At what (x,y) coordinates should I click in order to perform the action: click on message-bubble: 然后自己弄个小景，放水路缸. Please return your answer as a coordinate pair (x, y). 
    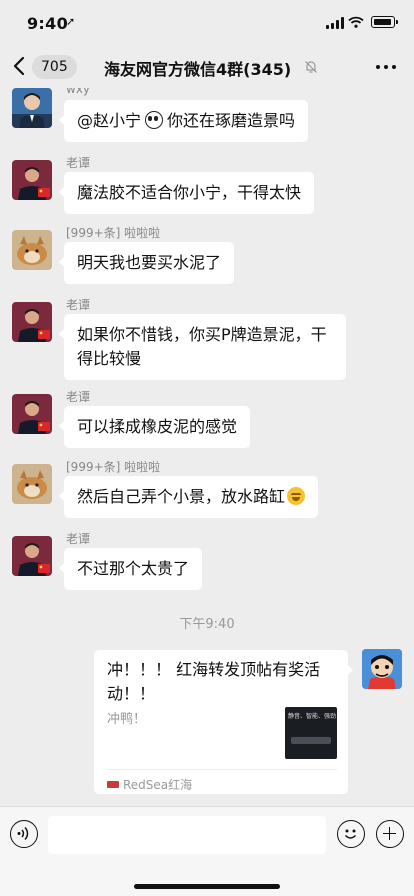
    Looking at the image, I should click on (188, 497).